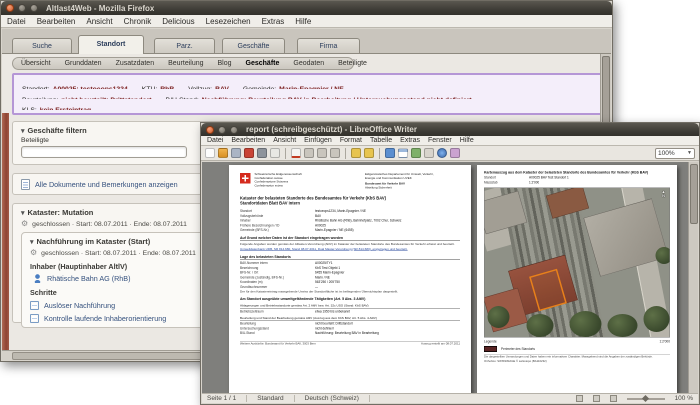  Describe the element at coordinates (328, 46) in the screenshot. I see `tab-firma: Firma` at that location.